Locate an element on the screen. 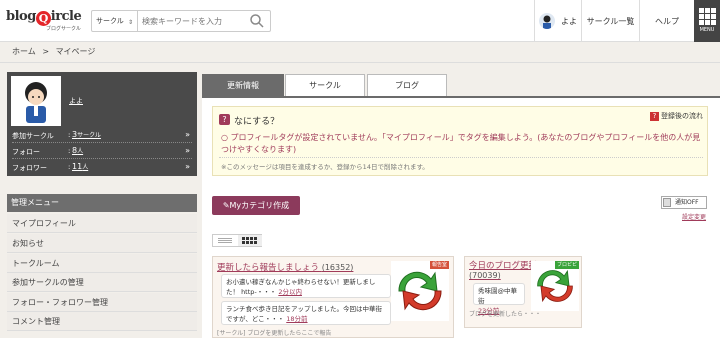 The width and height of the screenshot is (720, 338). stat-label: 参加サークル is located at coordinates (33, 136).